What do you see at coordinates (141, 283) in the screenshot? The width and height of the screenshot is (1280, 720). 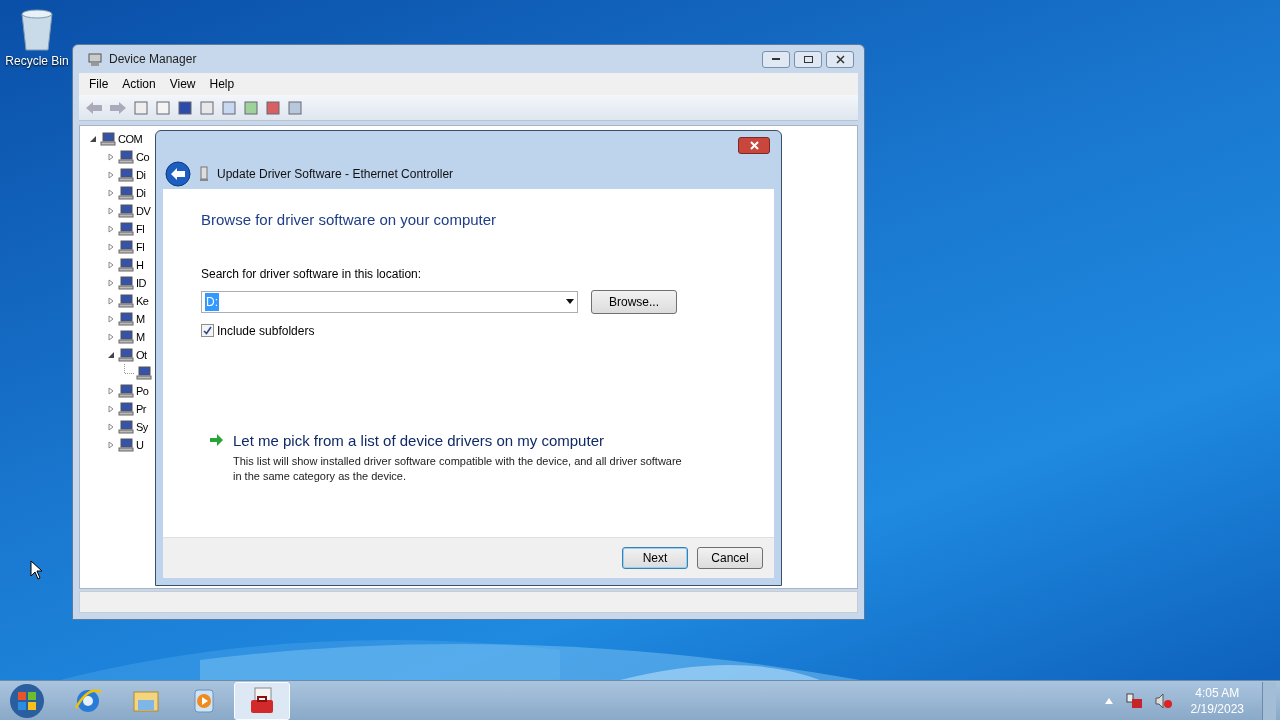 I see `tree-item: ID` at bounding box center [141, 283].